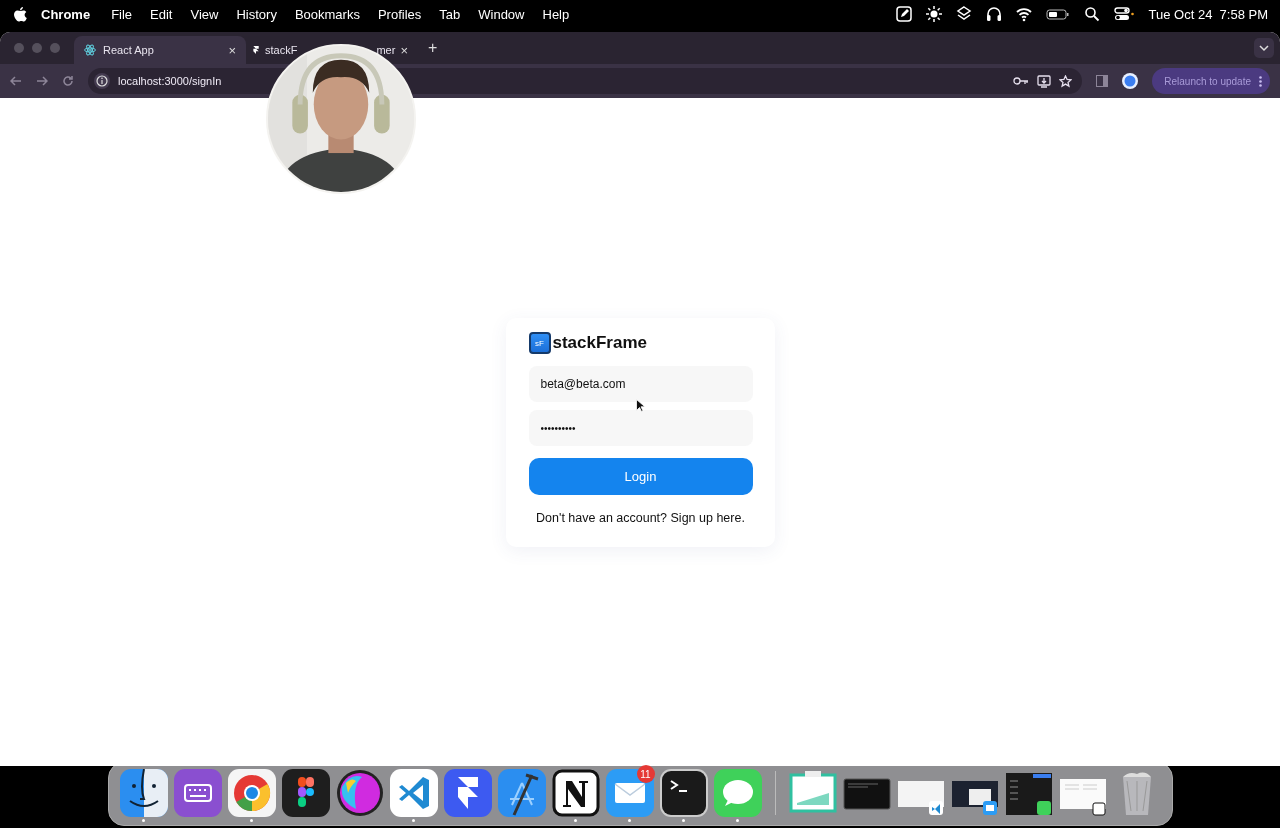 This screenshot has height=828, width=1280. What do you see at coordinates (413, 793) in the screenshot?
I see `code-editor-icon` at bounding box center [413, 793].